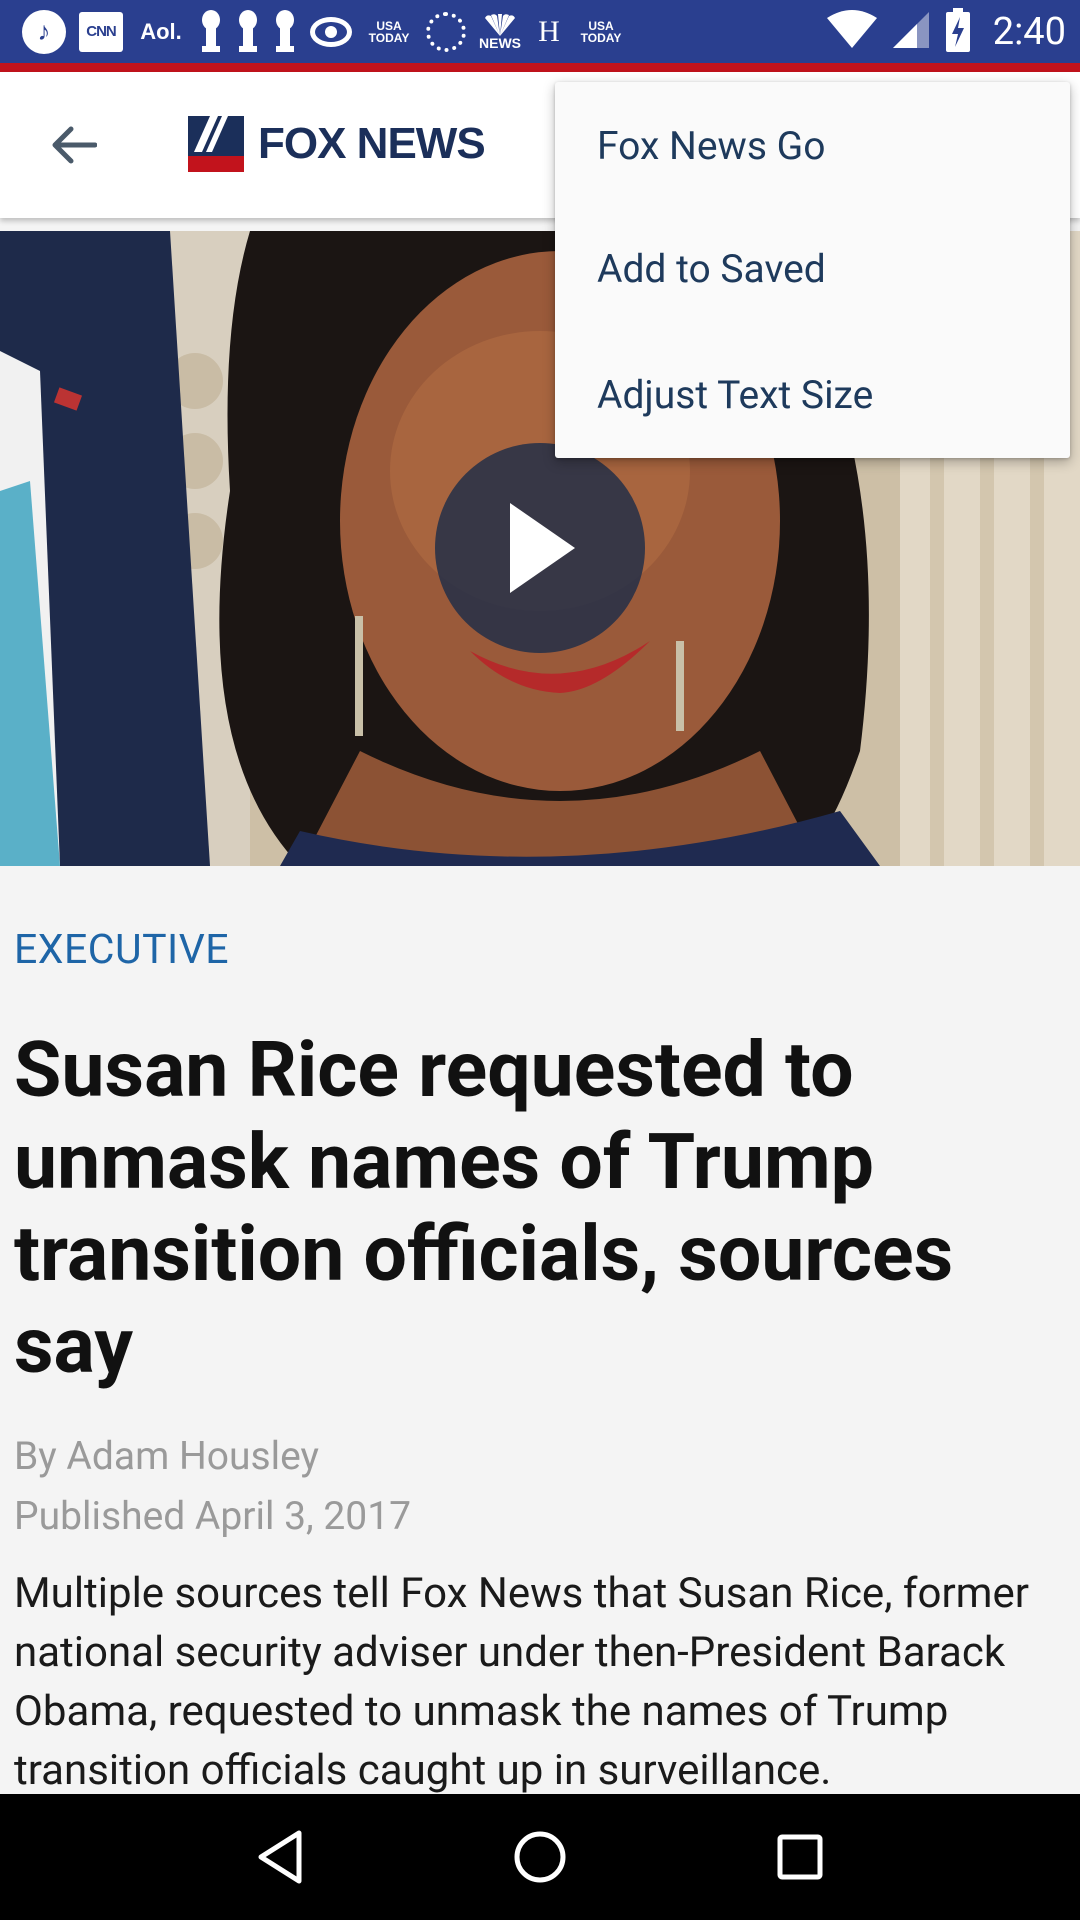 The image size is (1080, 1920). I want to click on article-category: EXECUTIVE, so click(540, 954).